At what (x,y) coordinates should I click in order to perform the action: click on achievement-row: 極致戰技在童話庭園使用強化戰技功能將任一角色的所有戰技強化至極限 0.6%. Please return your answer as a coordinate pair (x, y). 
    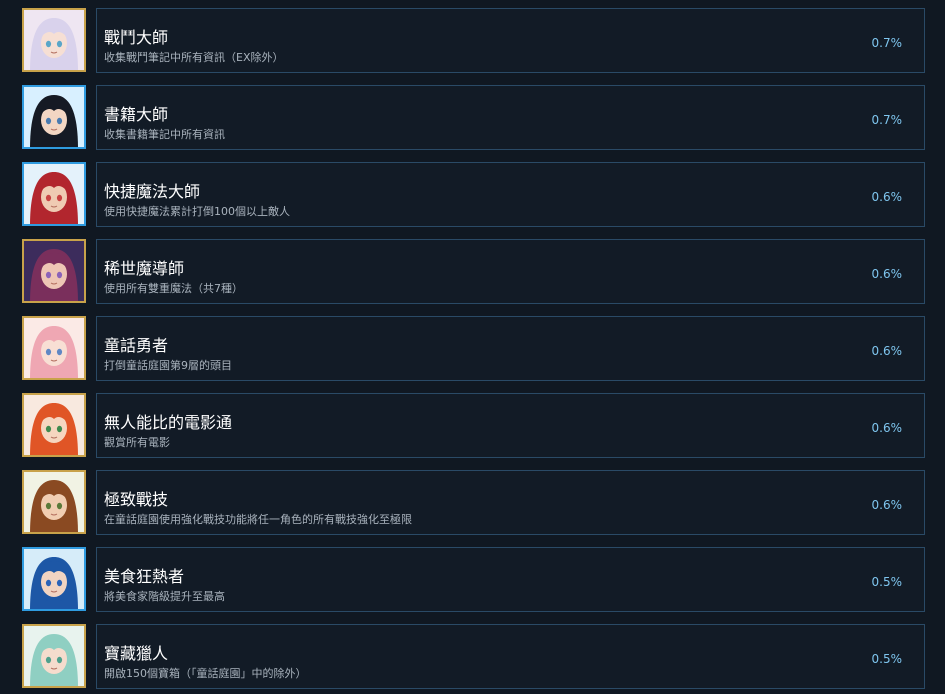
    Looking at the image, I should click on (473, 502).